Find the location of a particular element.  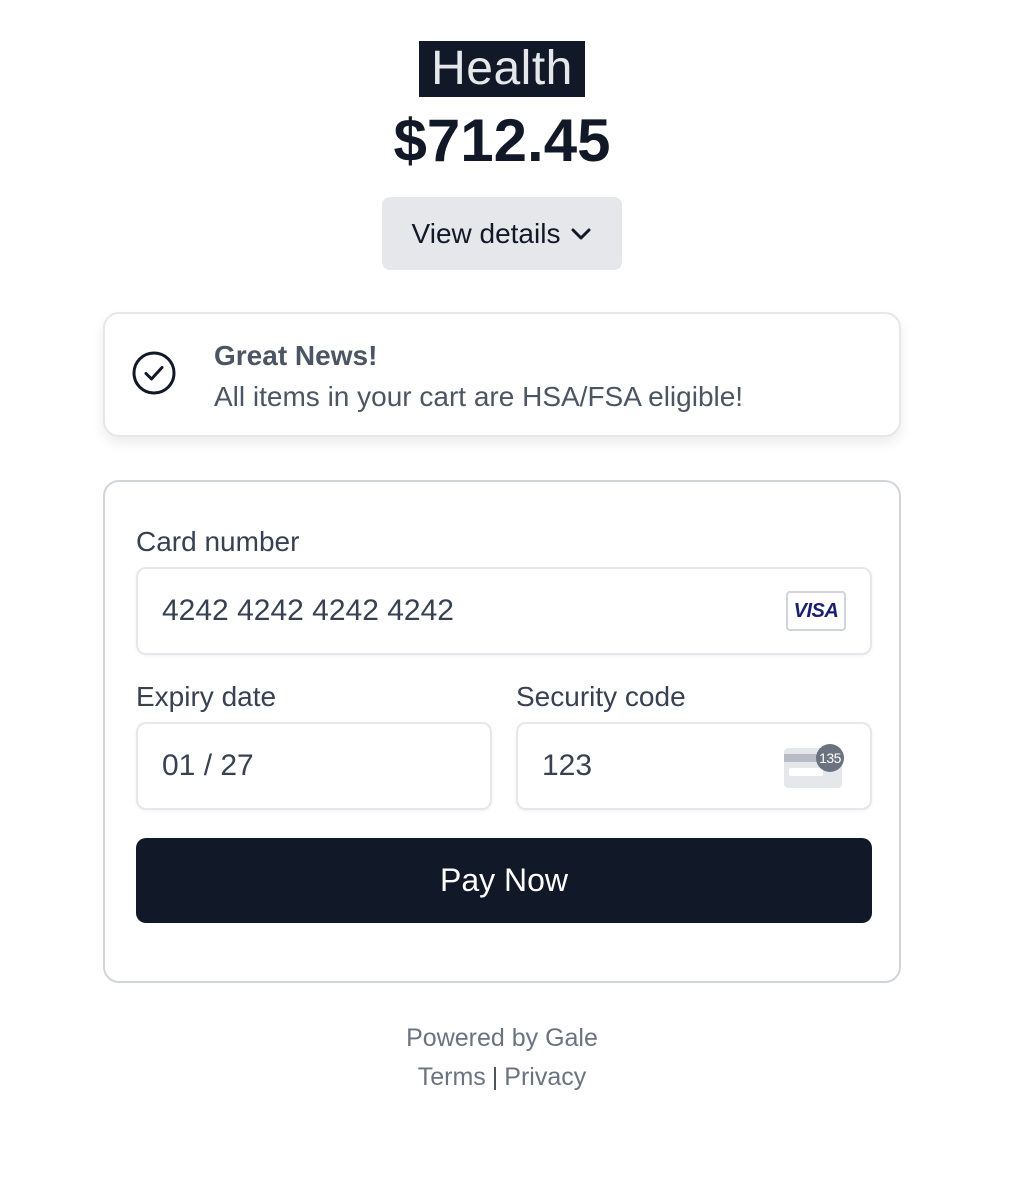

view-details-button: View details is located at coordinates (502, 233).